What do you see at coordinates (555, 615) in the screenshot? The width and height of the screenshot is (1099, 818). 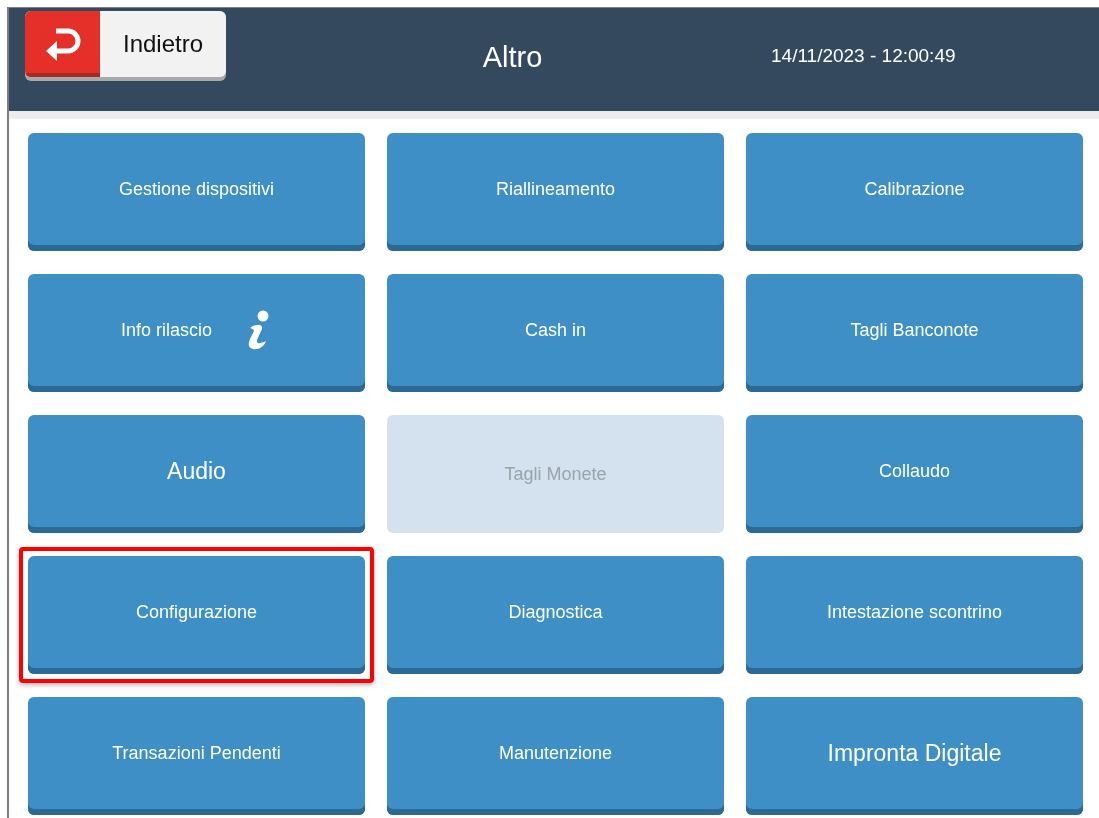 I see `menu-button: Diagnostica` at bounding box center [555, 615].